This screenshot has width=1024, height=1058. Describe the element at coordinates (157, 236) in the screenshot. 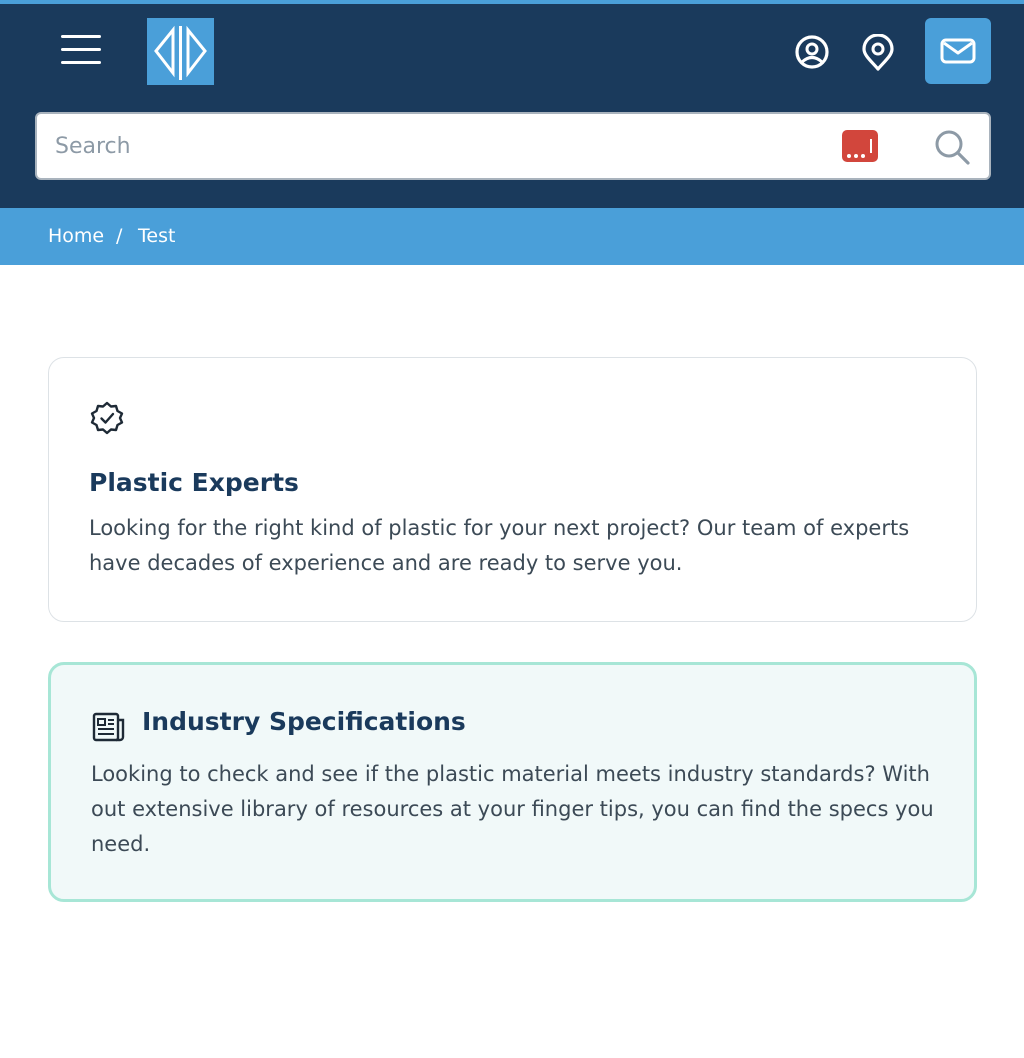

I see `breadcrumb-current: Test` at that location.